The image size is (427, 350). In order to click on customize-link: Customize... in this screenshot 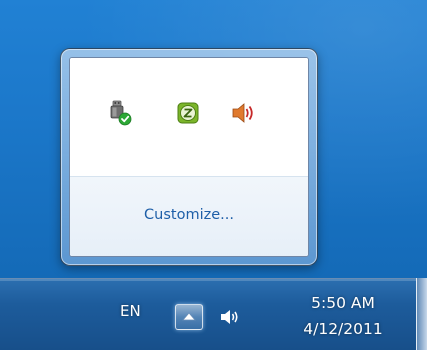, I will do `click(189, 215)`.